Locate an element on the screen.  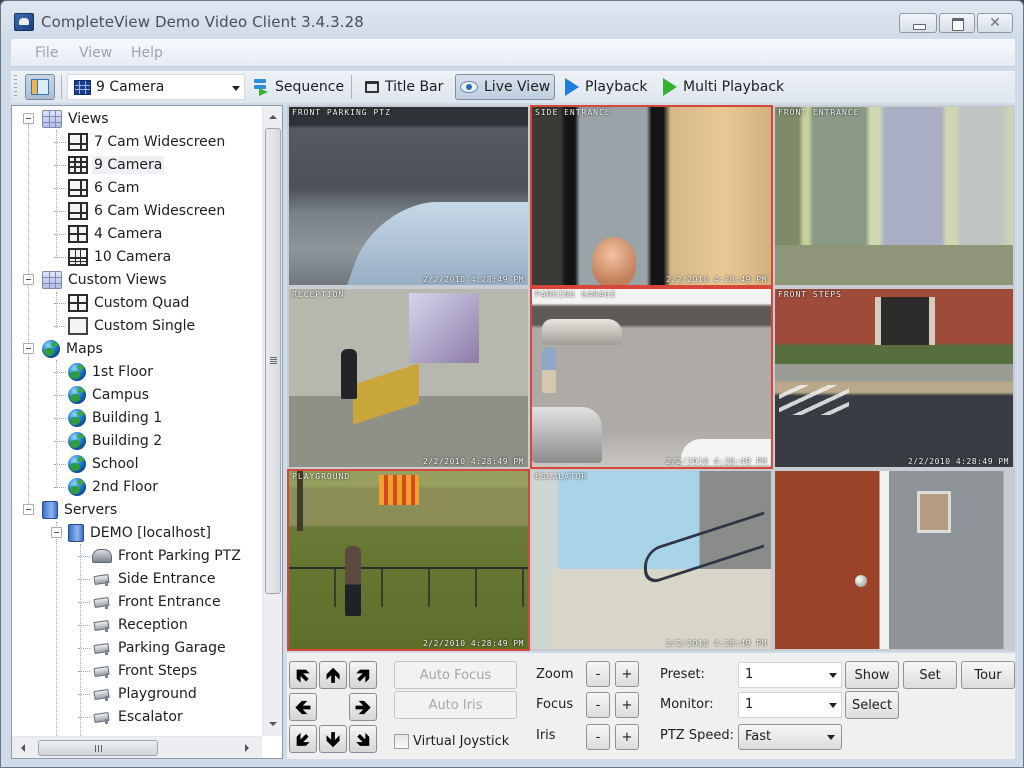
scroll-left-icon is located at coordinates (23, 748).